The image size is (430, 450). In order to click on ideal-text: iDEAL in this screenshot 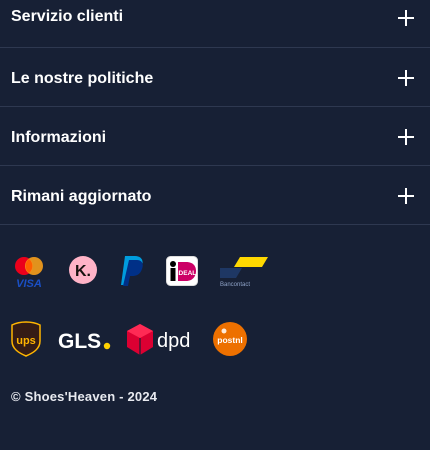, I will do `click(187, 273)`.